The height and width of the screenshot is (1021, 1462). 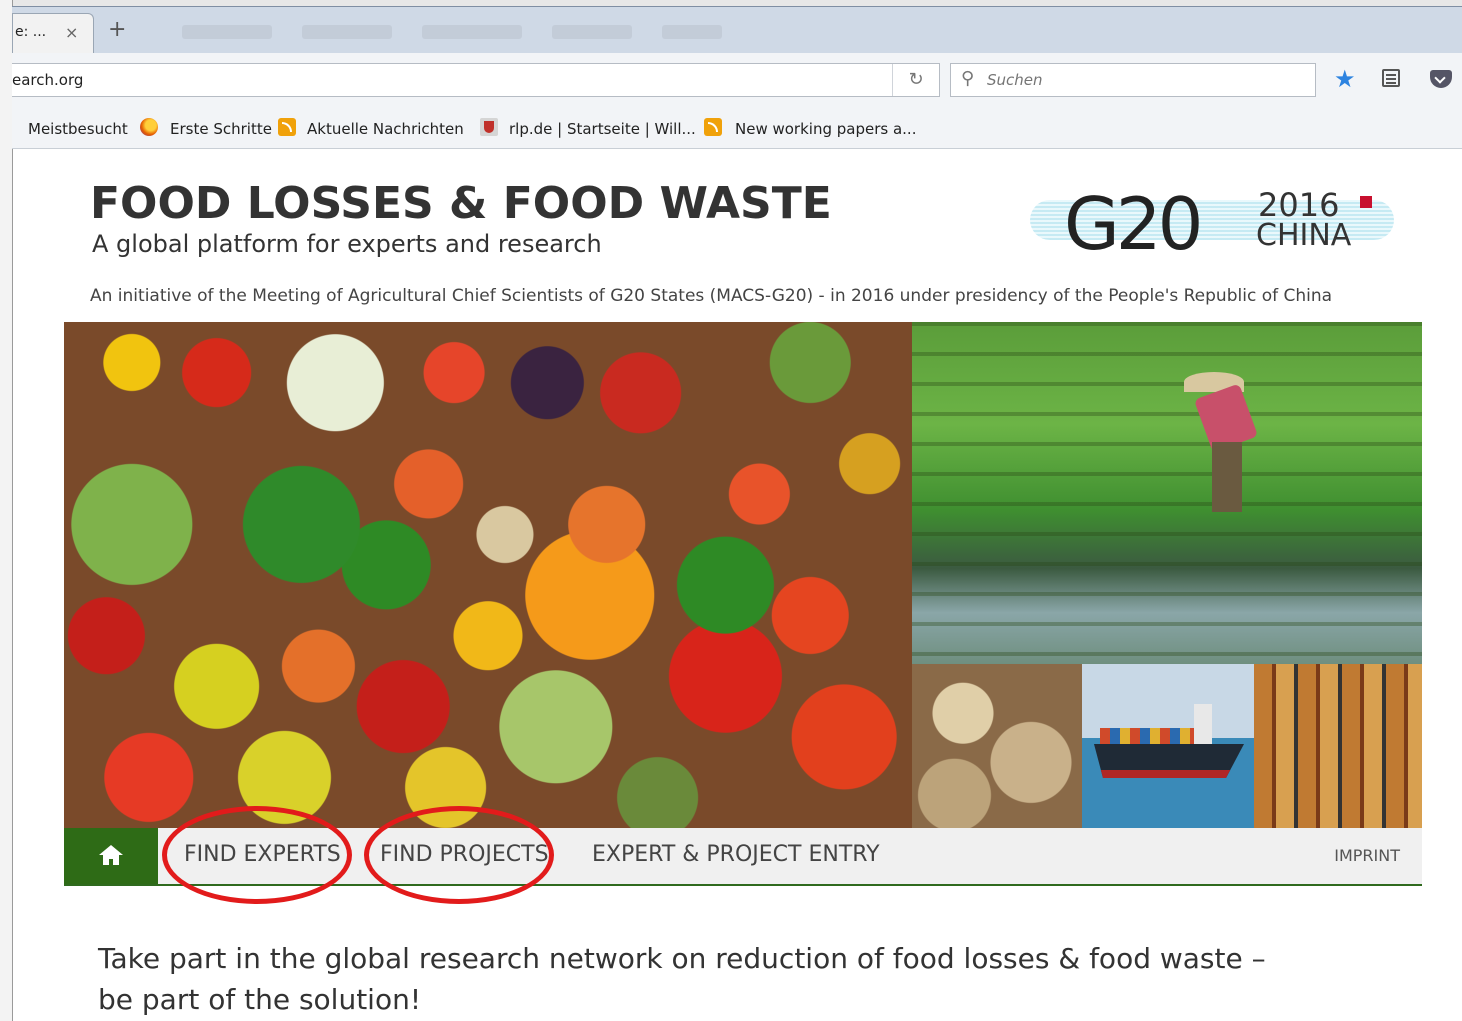 What do you see at coordinates (1441, 79) in the screenshot?
I see `pocket-icon` at bounding box center [1441, 79].